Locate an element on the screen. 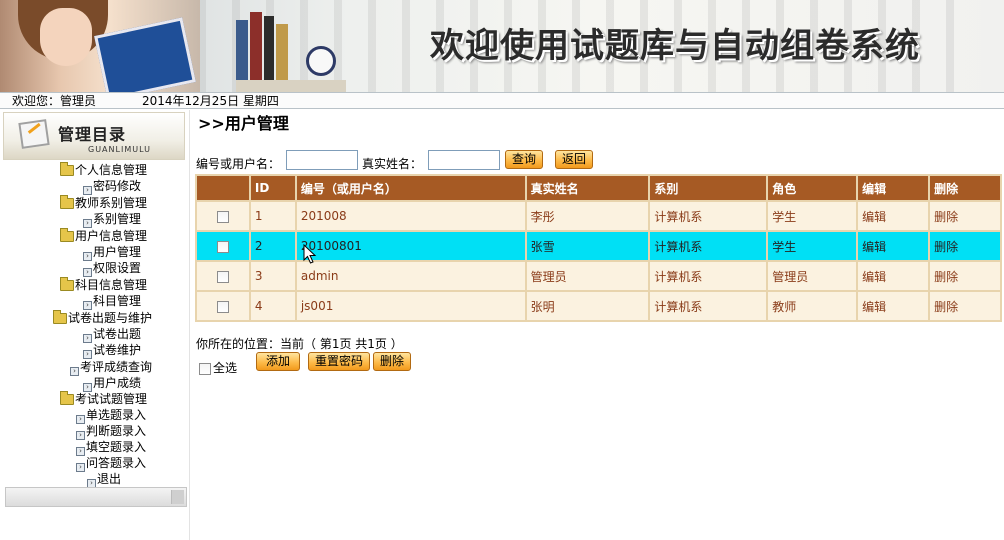  cell-role: 教师 is located at coordinates (812, 306).